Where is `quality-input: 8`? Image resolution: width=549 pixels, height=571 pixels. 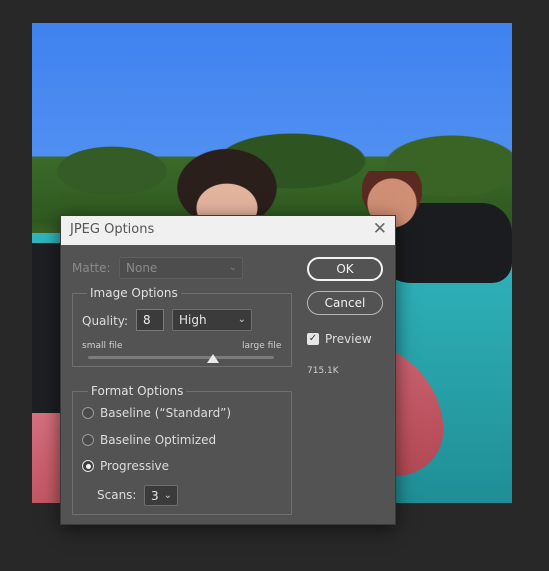 quality-input: 8 is located at coordinates (150, 320).